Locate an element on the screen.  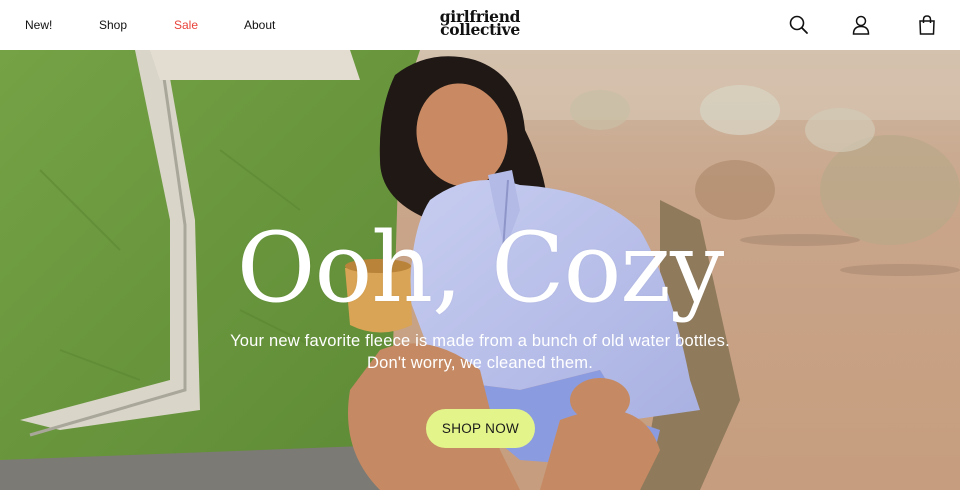
brand-logo: girlfriend collective is located at coordinates (480, 24).